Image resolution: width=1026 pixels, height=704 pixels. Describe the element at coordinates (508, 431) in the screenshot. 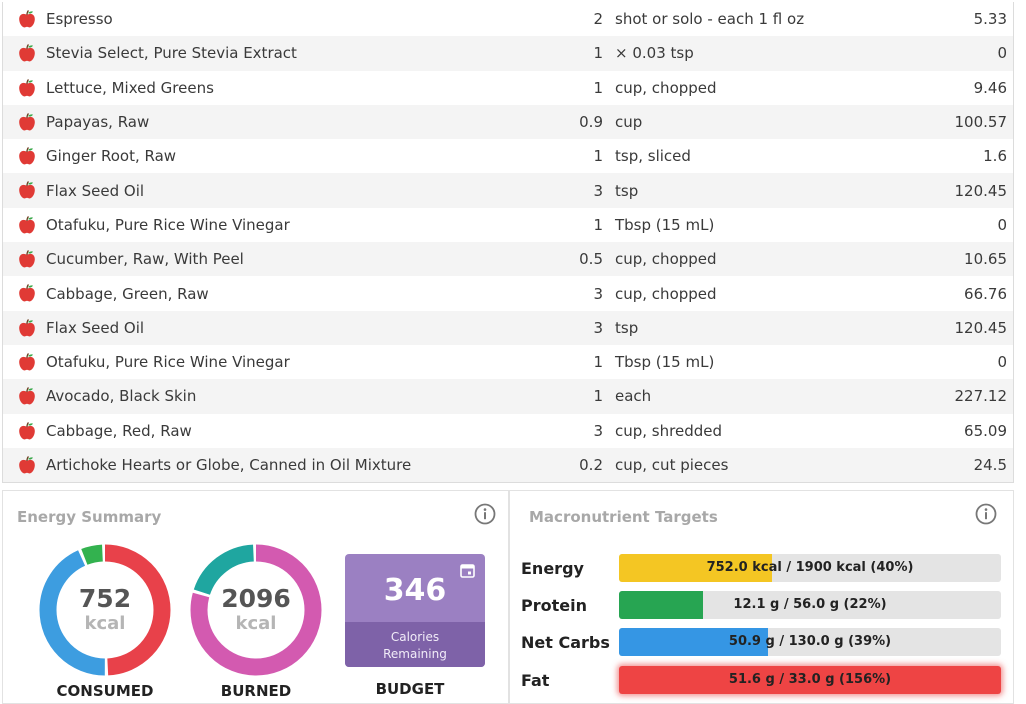

I see `food-row: Cabbage, Red, Raw 3 cup, shredded 65.09` at that location.